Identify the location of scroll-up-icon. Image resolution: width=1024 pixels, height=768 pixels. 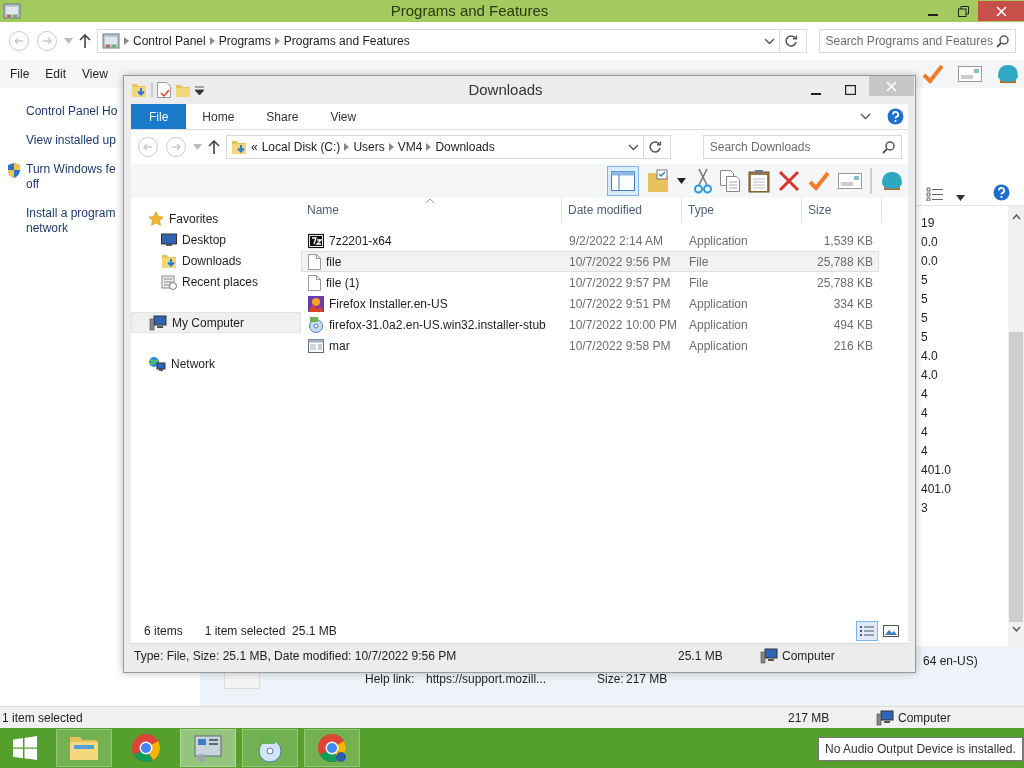
(1016, 217).